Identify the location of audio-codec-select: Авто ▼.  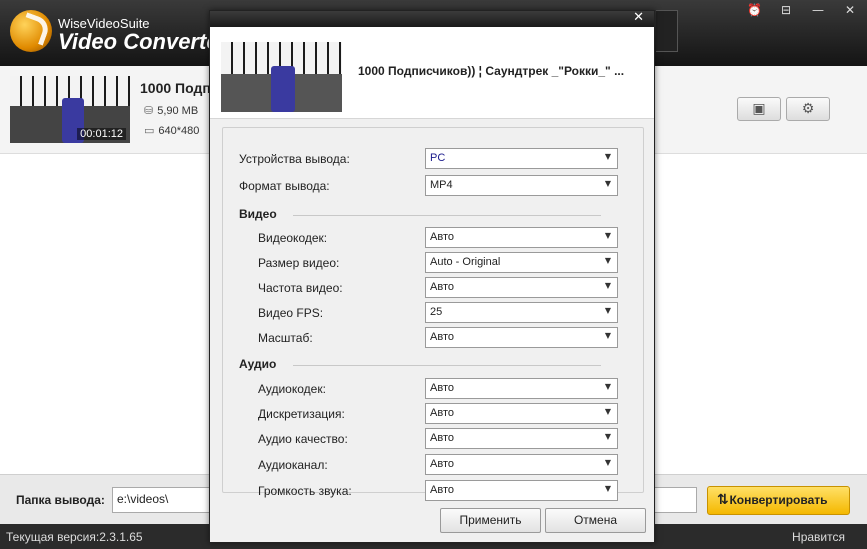
(521, 388).